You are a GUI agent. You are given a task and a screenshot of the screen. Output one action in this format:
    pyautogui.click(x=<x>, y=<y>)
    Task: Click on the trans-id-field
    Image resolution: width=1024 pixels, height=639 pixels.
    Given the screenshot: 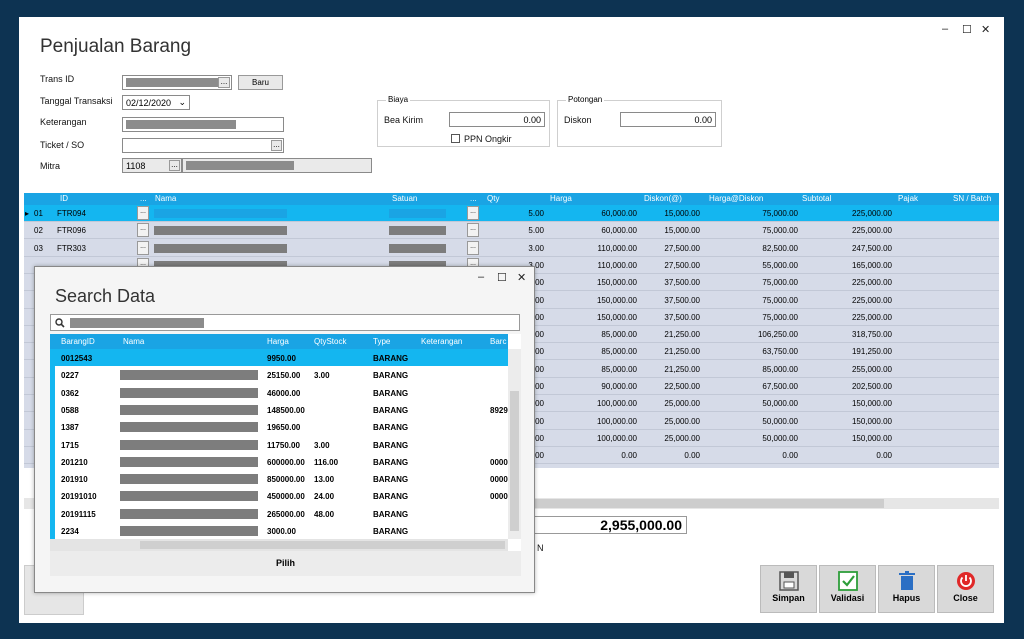 What is the action you would take?
    pyautogui.click(x=177, y=82)
    